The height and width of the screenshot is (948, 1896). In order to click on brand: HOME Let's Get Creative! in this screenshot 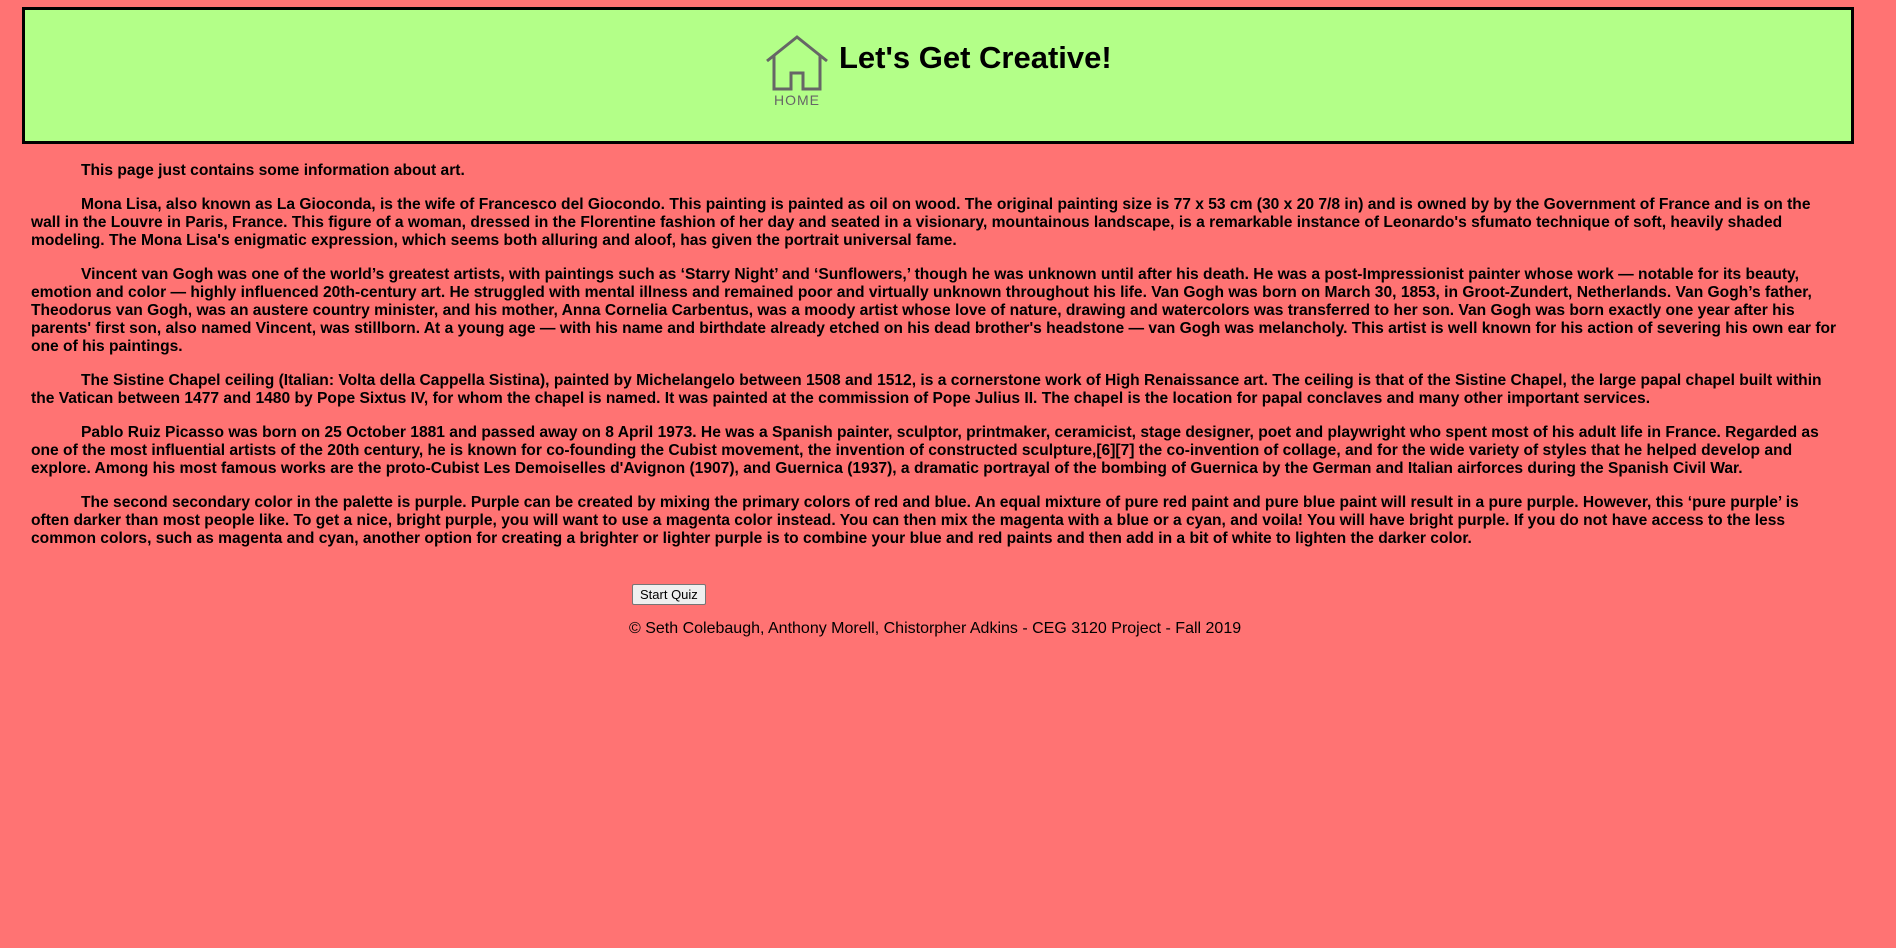, I will do `click(938, 70)`.